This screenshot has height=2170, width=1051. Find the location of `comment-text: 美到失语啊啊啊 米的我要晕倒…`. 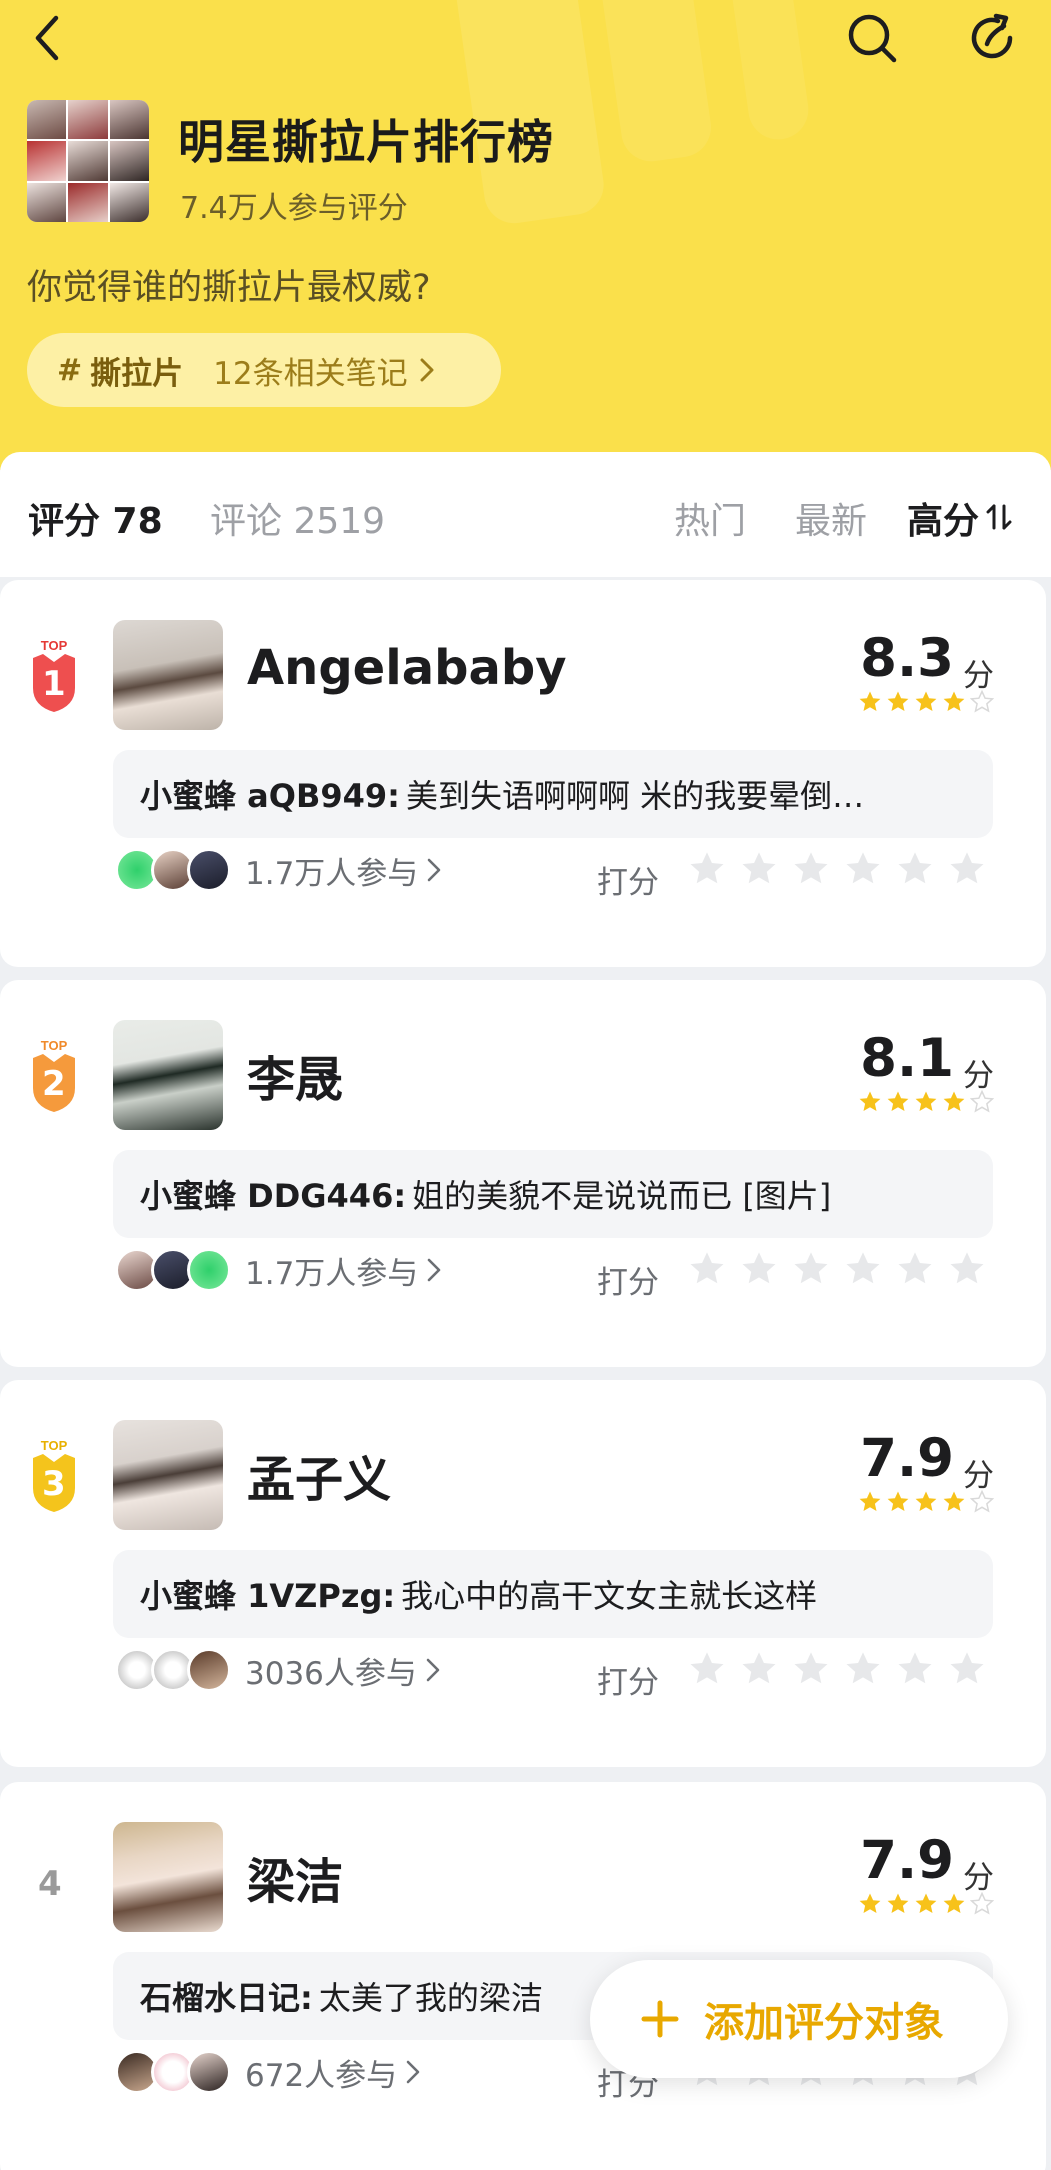

comment-text: 美到失语啊啊啊 米的我要晕倒… is located at coordinates (635, 796).